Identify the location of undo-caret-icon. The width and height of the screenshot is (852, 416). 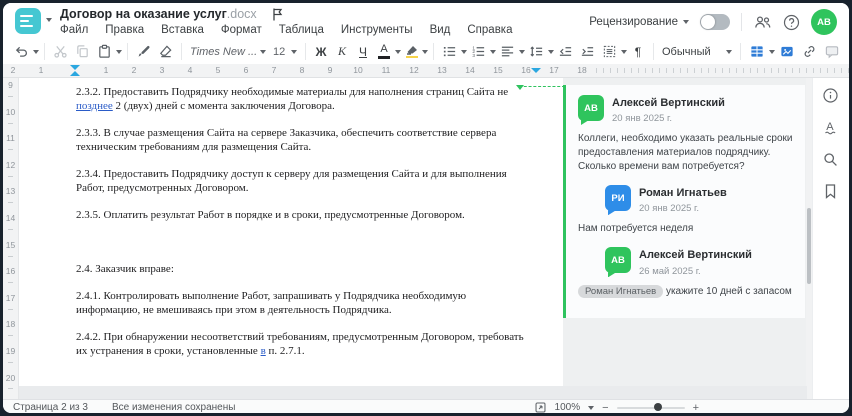
(36, 51).